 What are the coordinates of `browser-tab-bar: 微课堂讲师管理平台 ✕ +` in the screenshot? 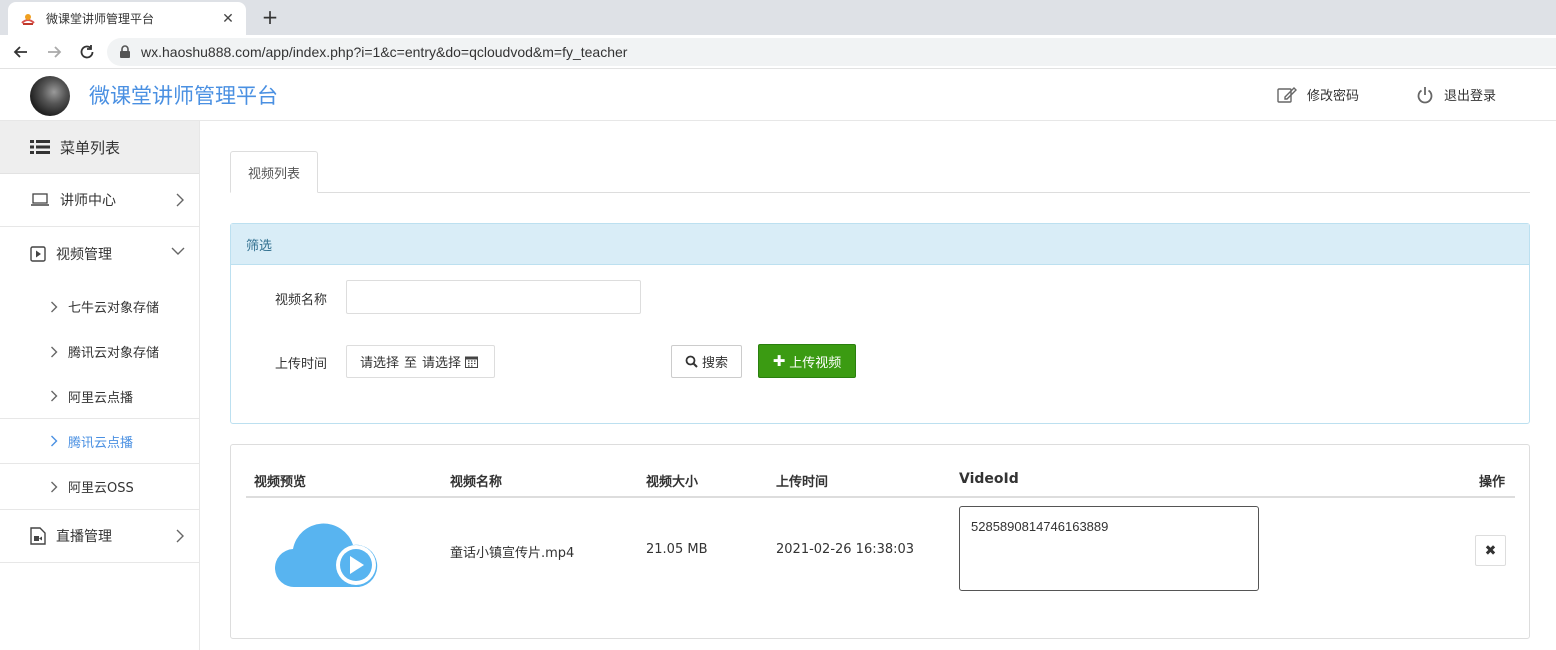 It's located at (778, 17).